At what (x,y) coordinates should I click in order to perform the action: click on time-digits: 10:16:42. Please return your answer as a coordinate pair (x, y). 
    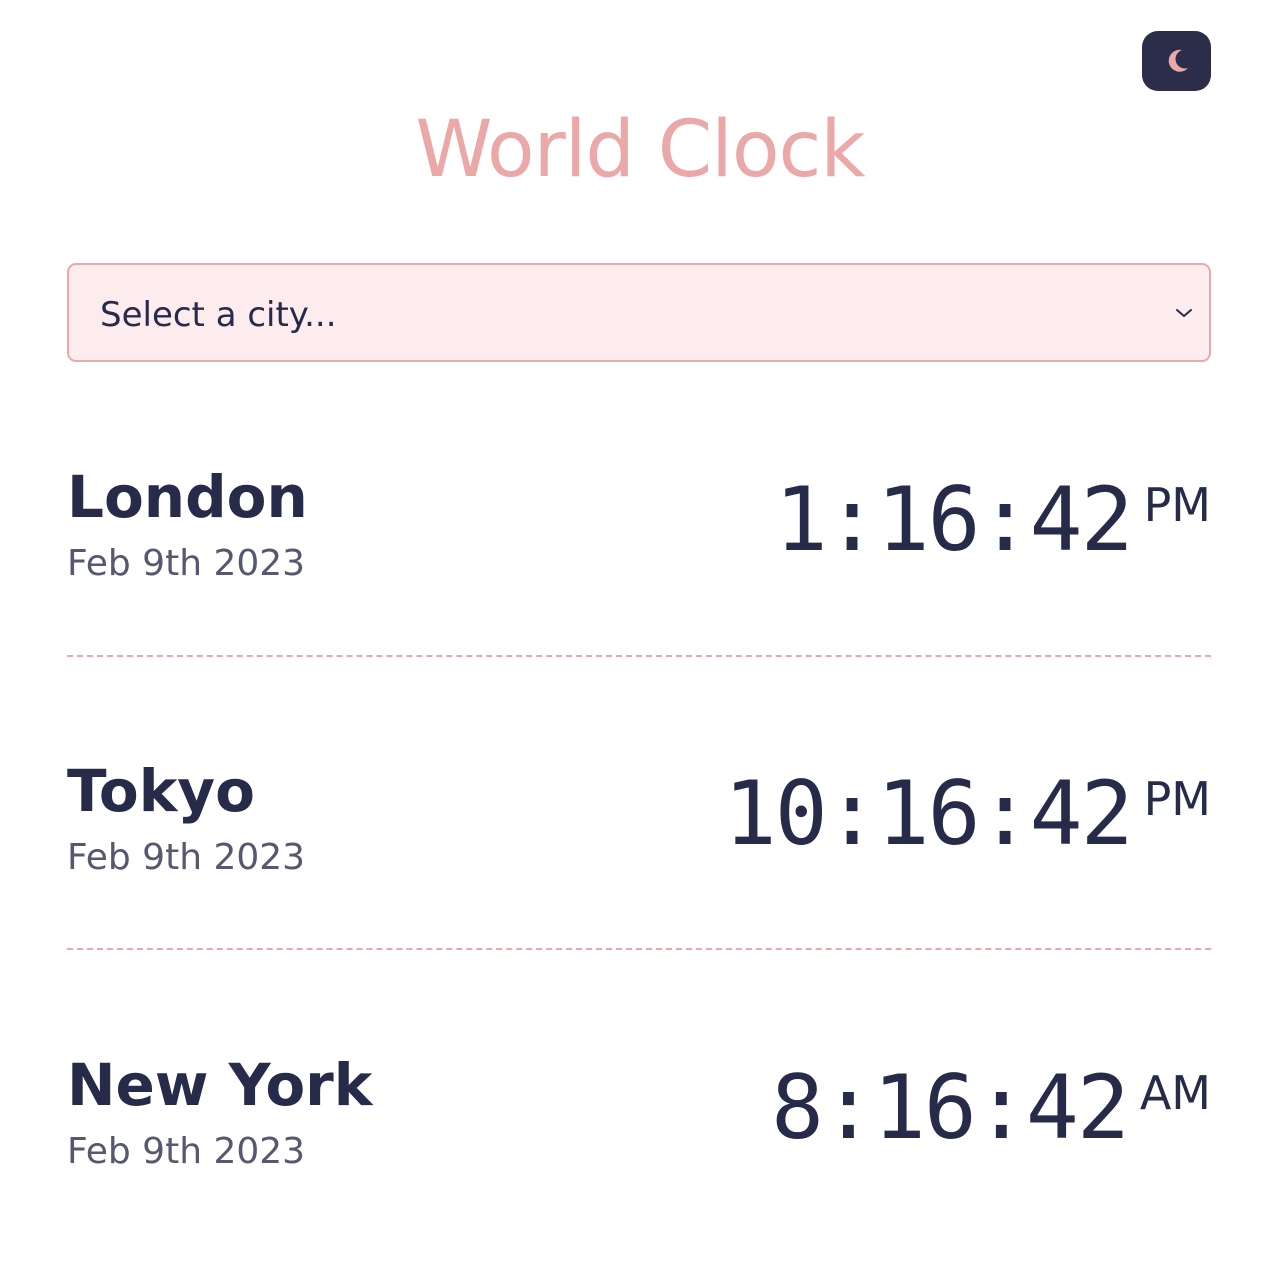
    Looking at the image, I should click on (928, 813).